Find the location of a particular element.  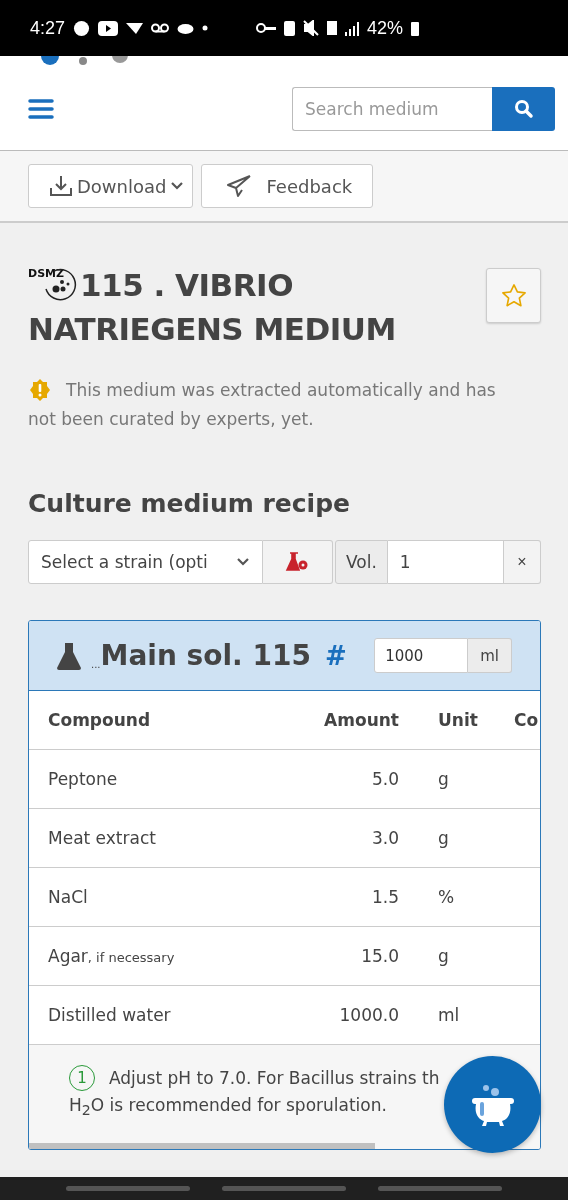

voicemail-icon is located at coordinates (160, 28).